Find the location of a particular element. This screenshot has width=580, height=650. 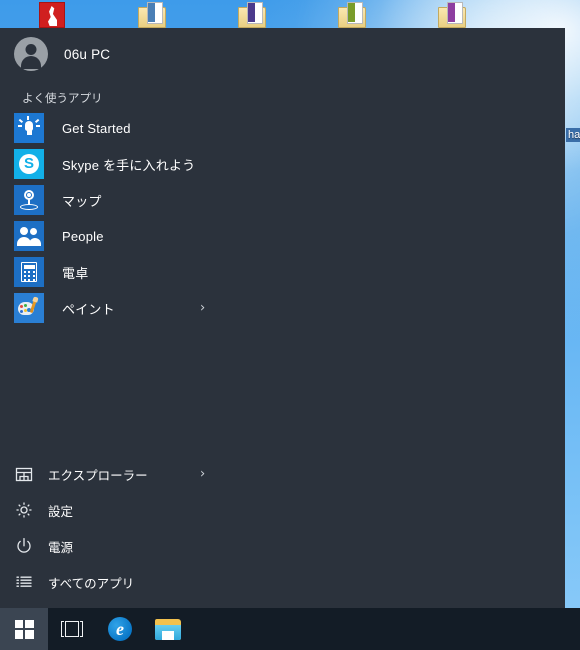

start-button is located at coordinates (24, 629).